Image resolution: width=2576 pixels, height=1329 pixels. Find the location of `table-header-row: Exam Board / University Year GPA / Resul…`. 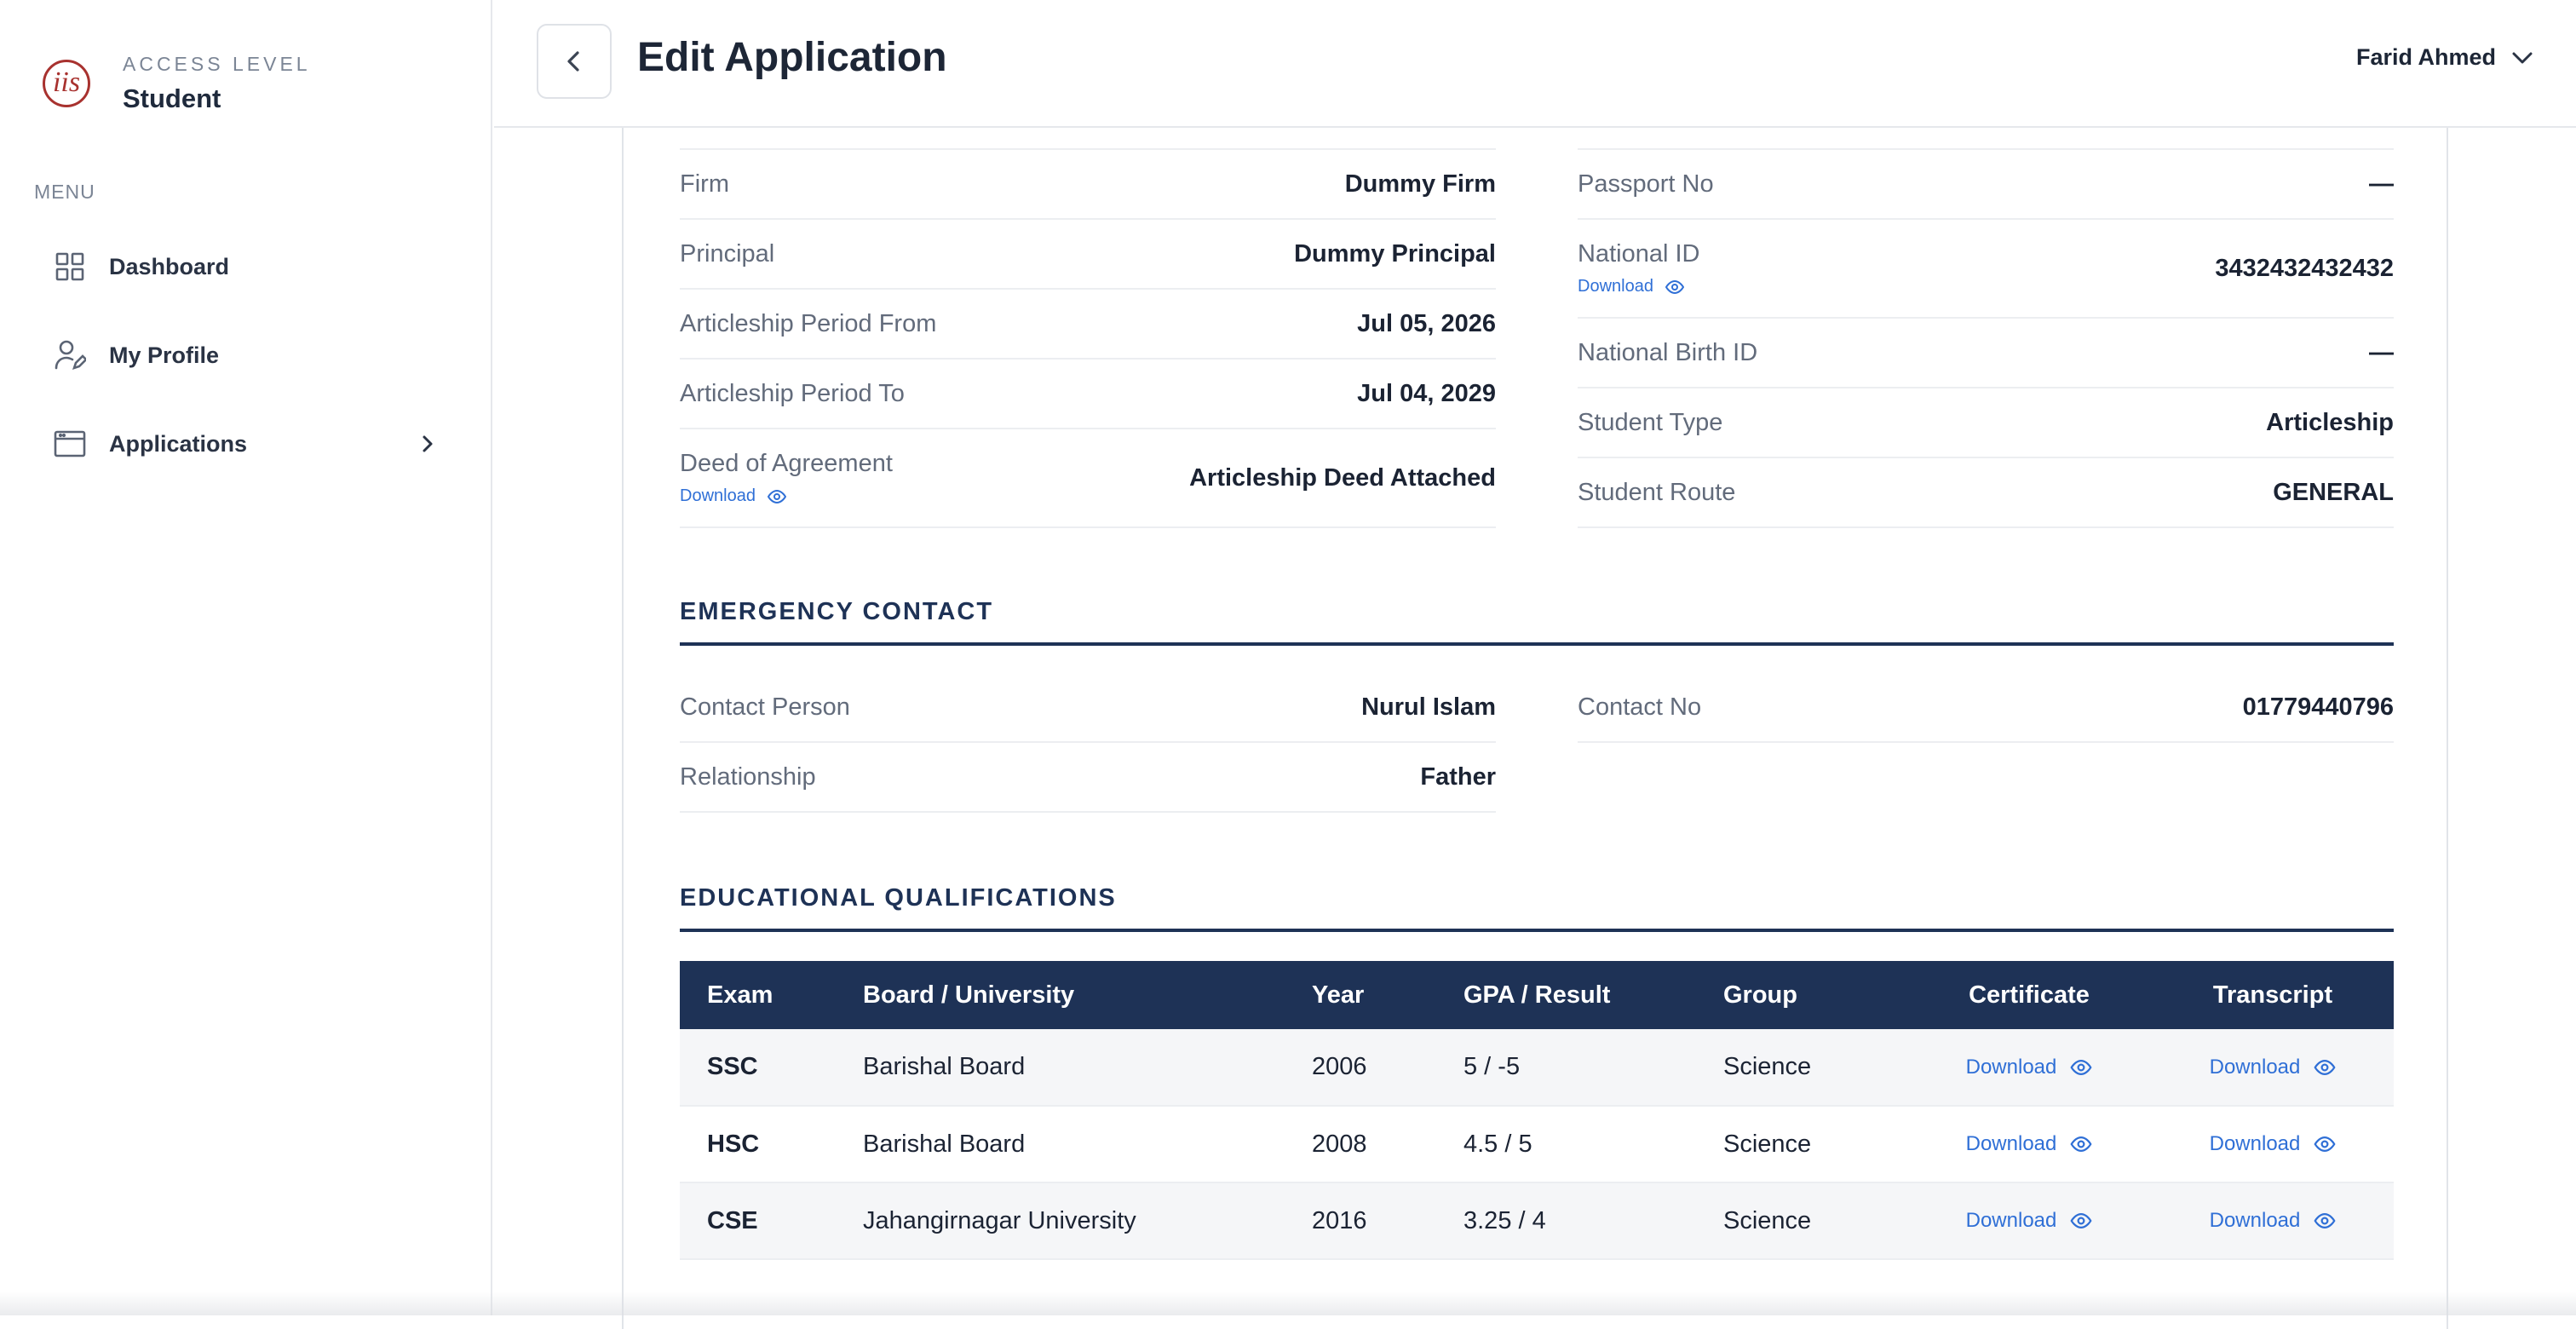

table-header-row: Exam Board / University Year GPA / Resul… is located at coordinates (1537, 995).